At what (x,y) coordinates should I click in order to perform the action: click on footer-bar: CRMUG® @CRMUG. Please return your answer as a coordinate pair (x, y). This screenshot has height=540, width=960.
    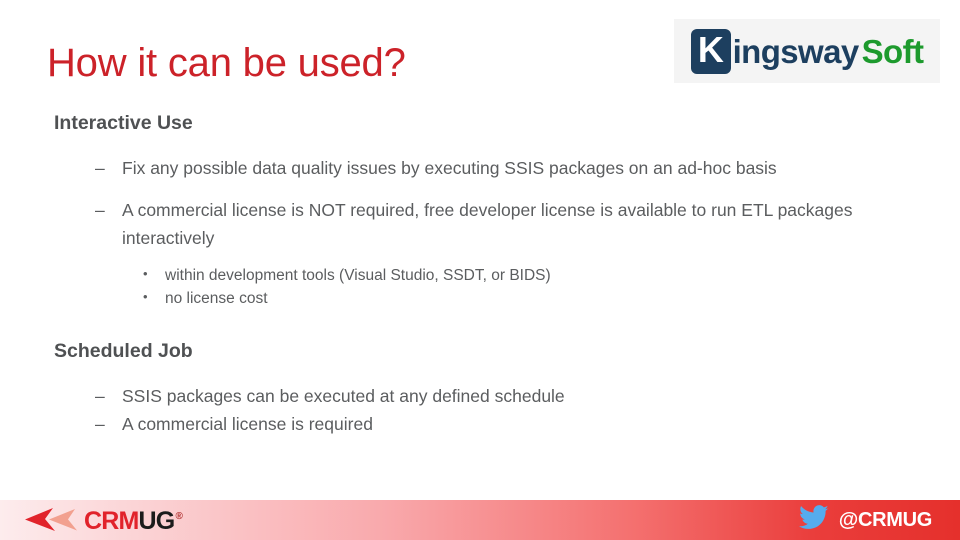
    Looking at the image, I should click on (480, 520).